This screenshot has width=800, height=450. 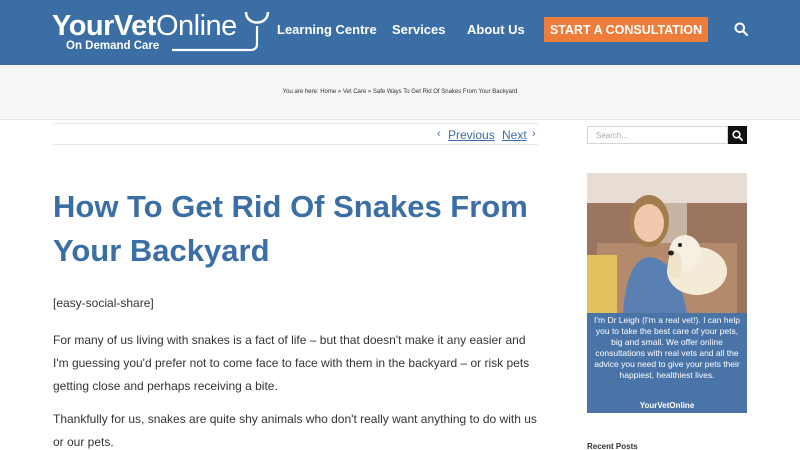 What do you see at coordinates (626, 29) in the screenshot?
I see `start-consultation-button: START A CONSULTATION` at bounding box center [626, 29].